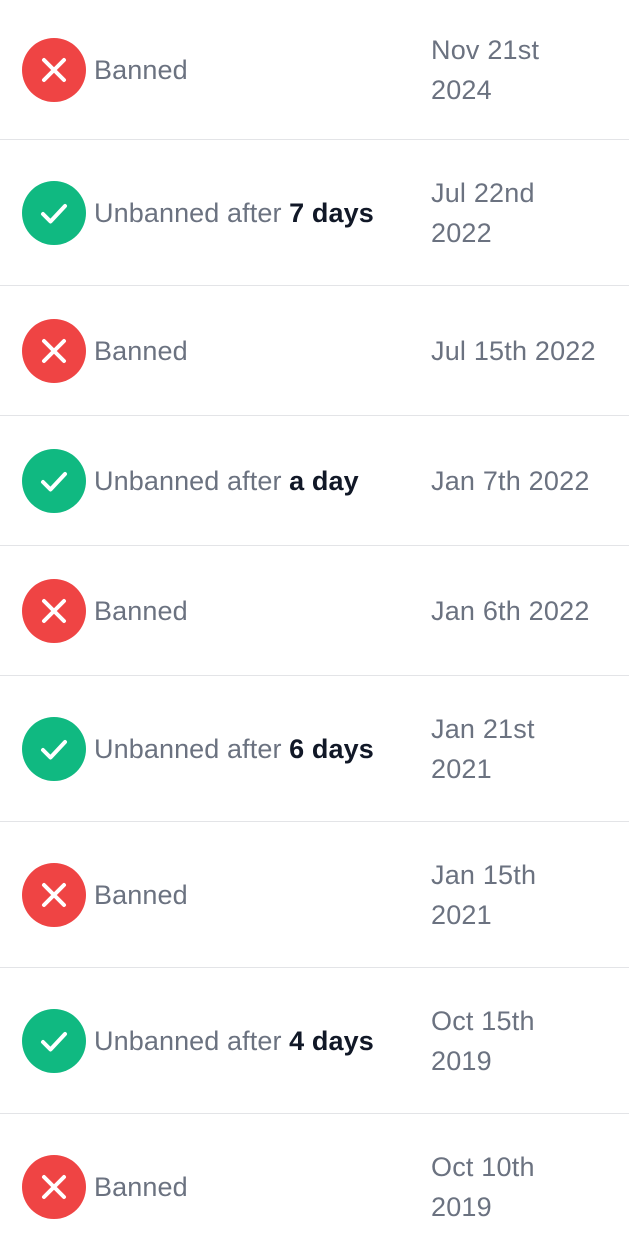 This screenshot has height=1259, width=629. Describe the element at coordinates (331, 1040) in the screenshot. I see `event-duration: 4 days` at that location.